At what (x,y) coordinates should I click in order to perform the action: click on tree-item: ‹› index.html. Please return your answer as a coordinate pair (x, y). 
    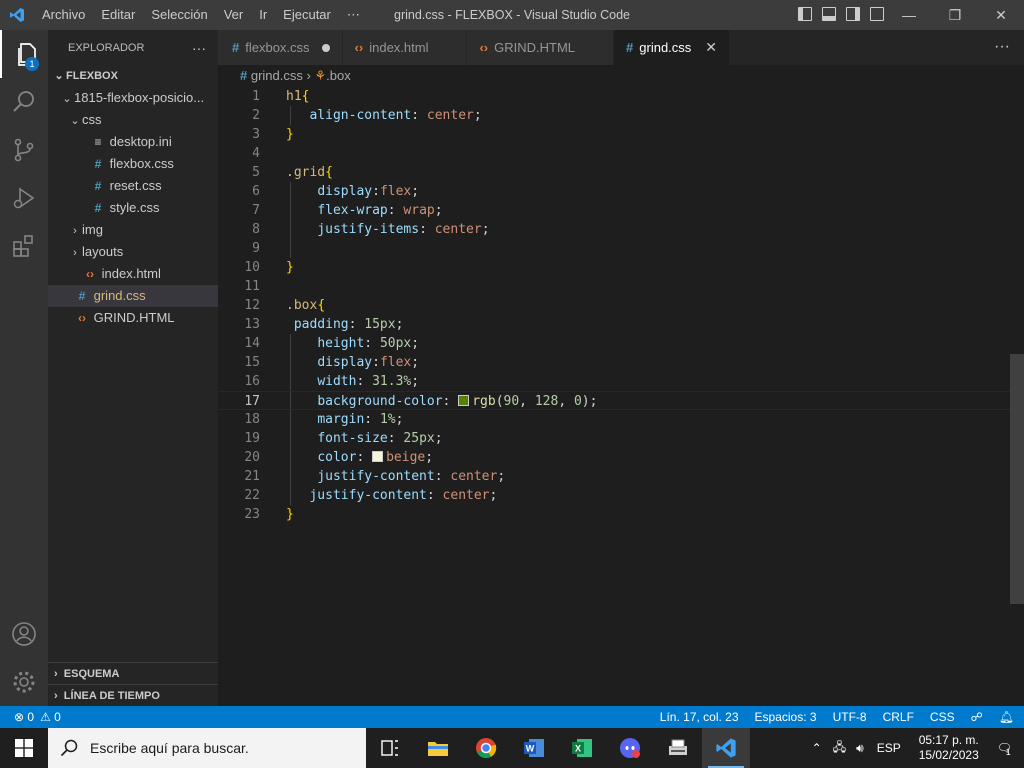
    Looking at the image, I should click on (133, 274).